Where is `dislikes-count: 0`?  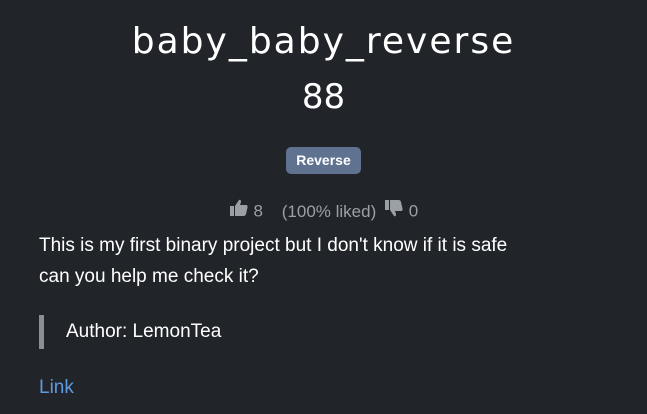 dislikes-count: 0 is located at coordinates (413, 211).